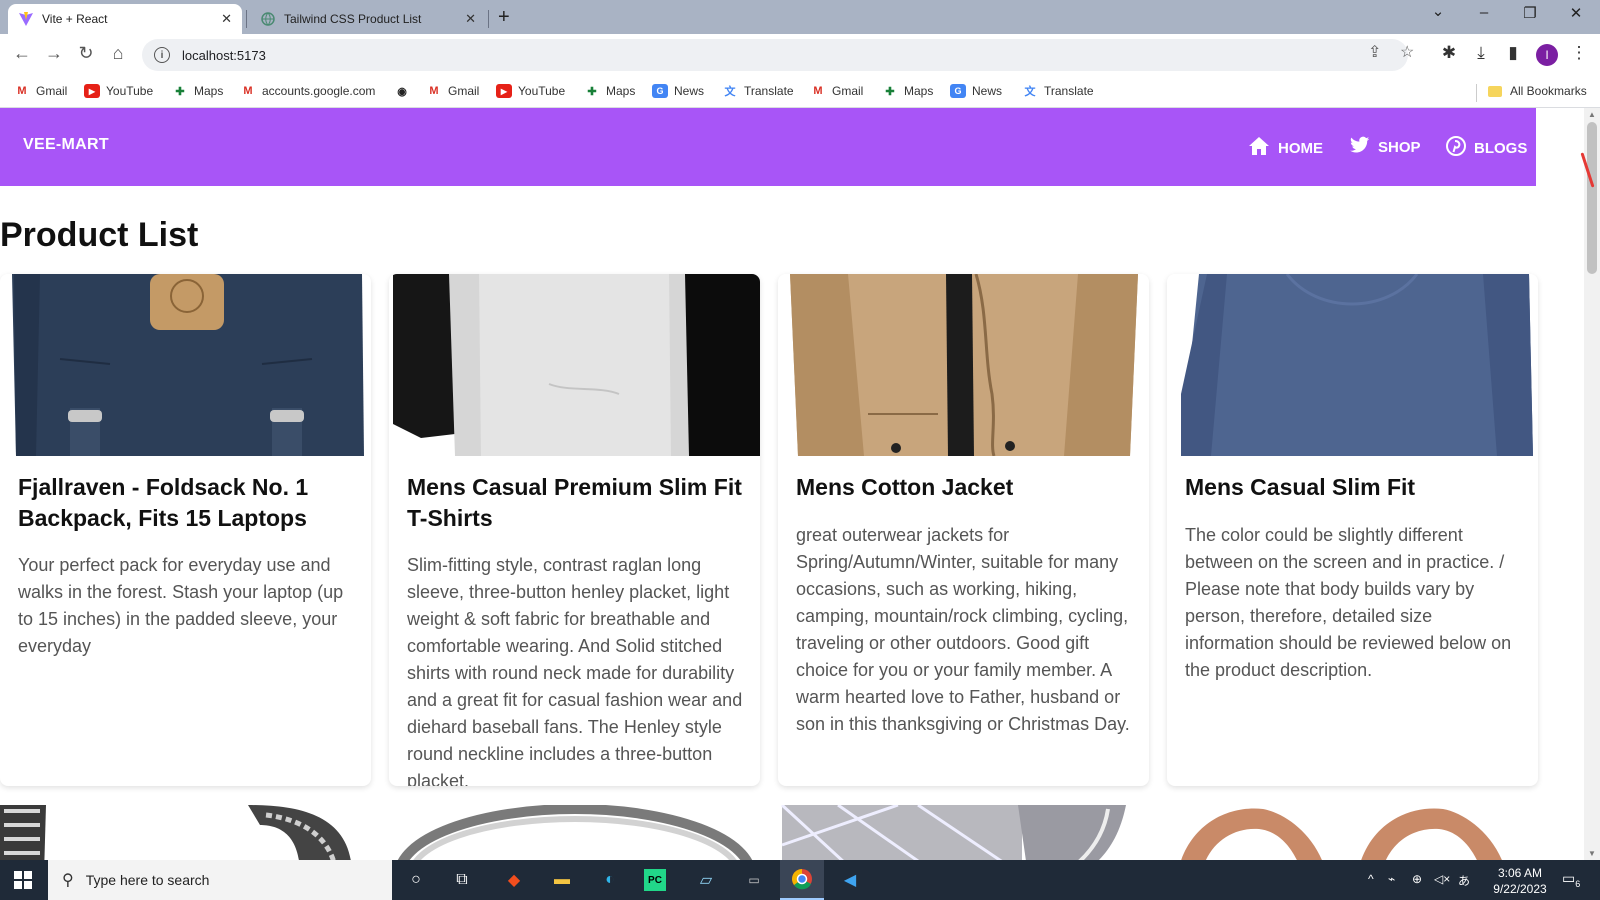 The image size is (1600, 900). Describe the element at coordinates (1385, 147) in the screenshot. I see `nav-shop: SHOP` at that location.